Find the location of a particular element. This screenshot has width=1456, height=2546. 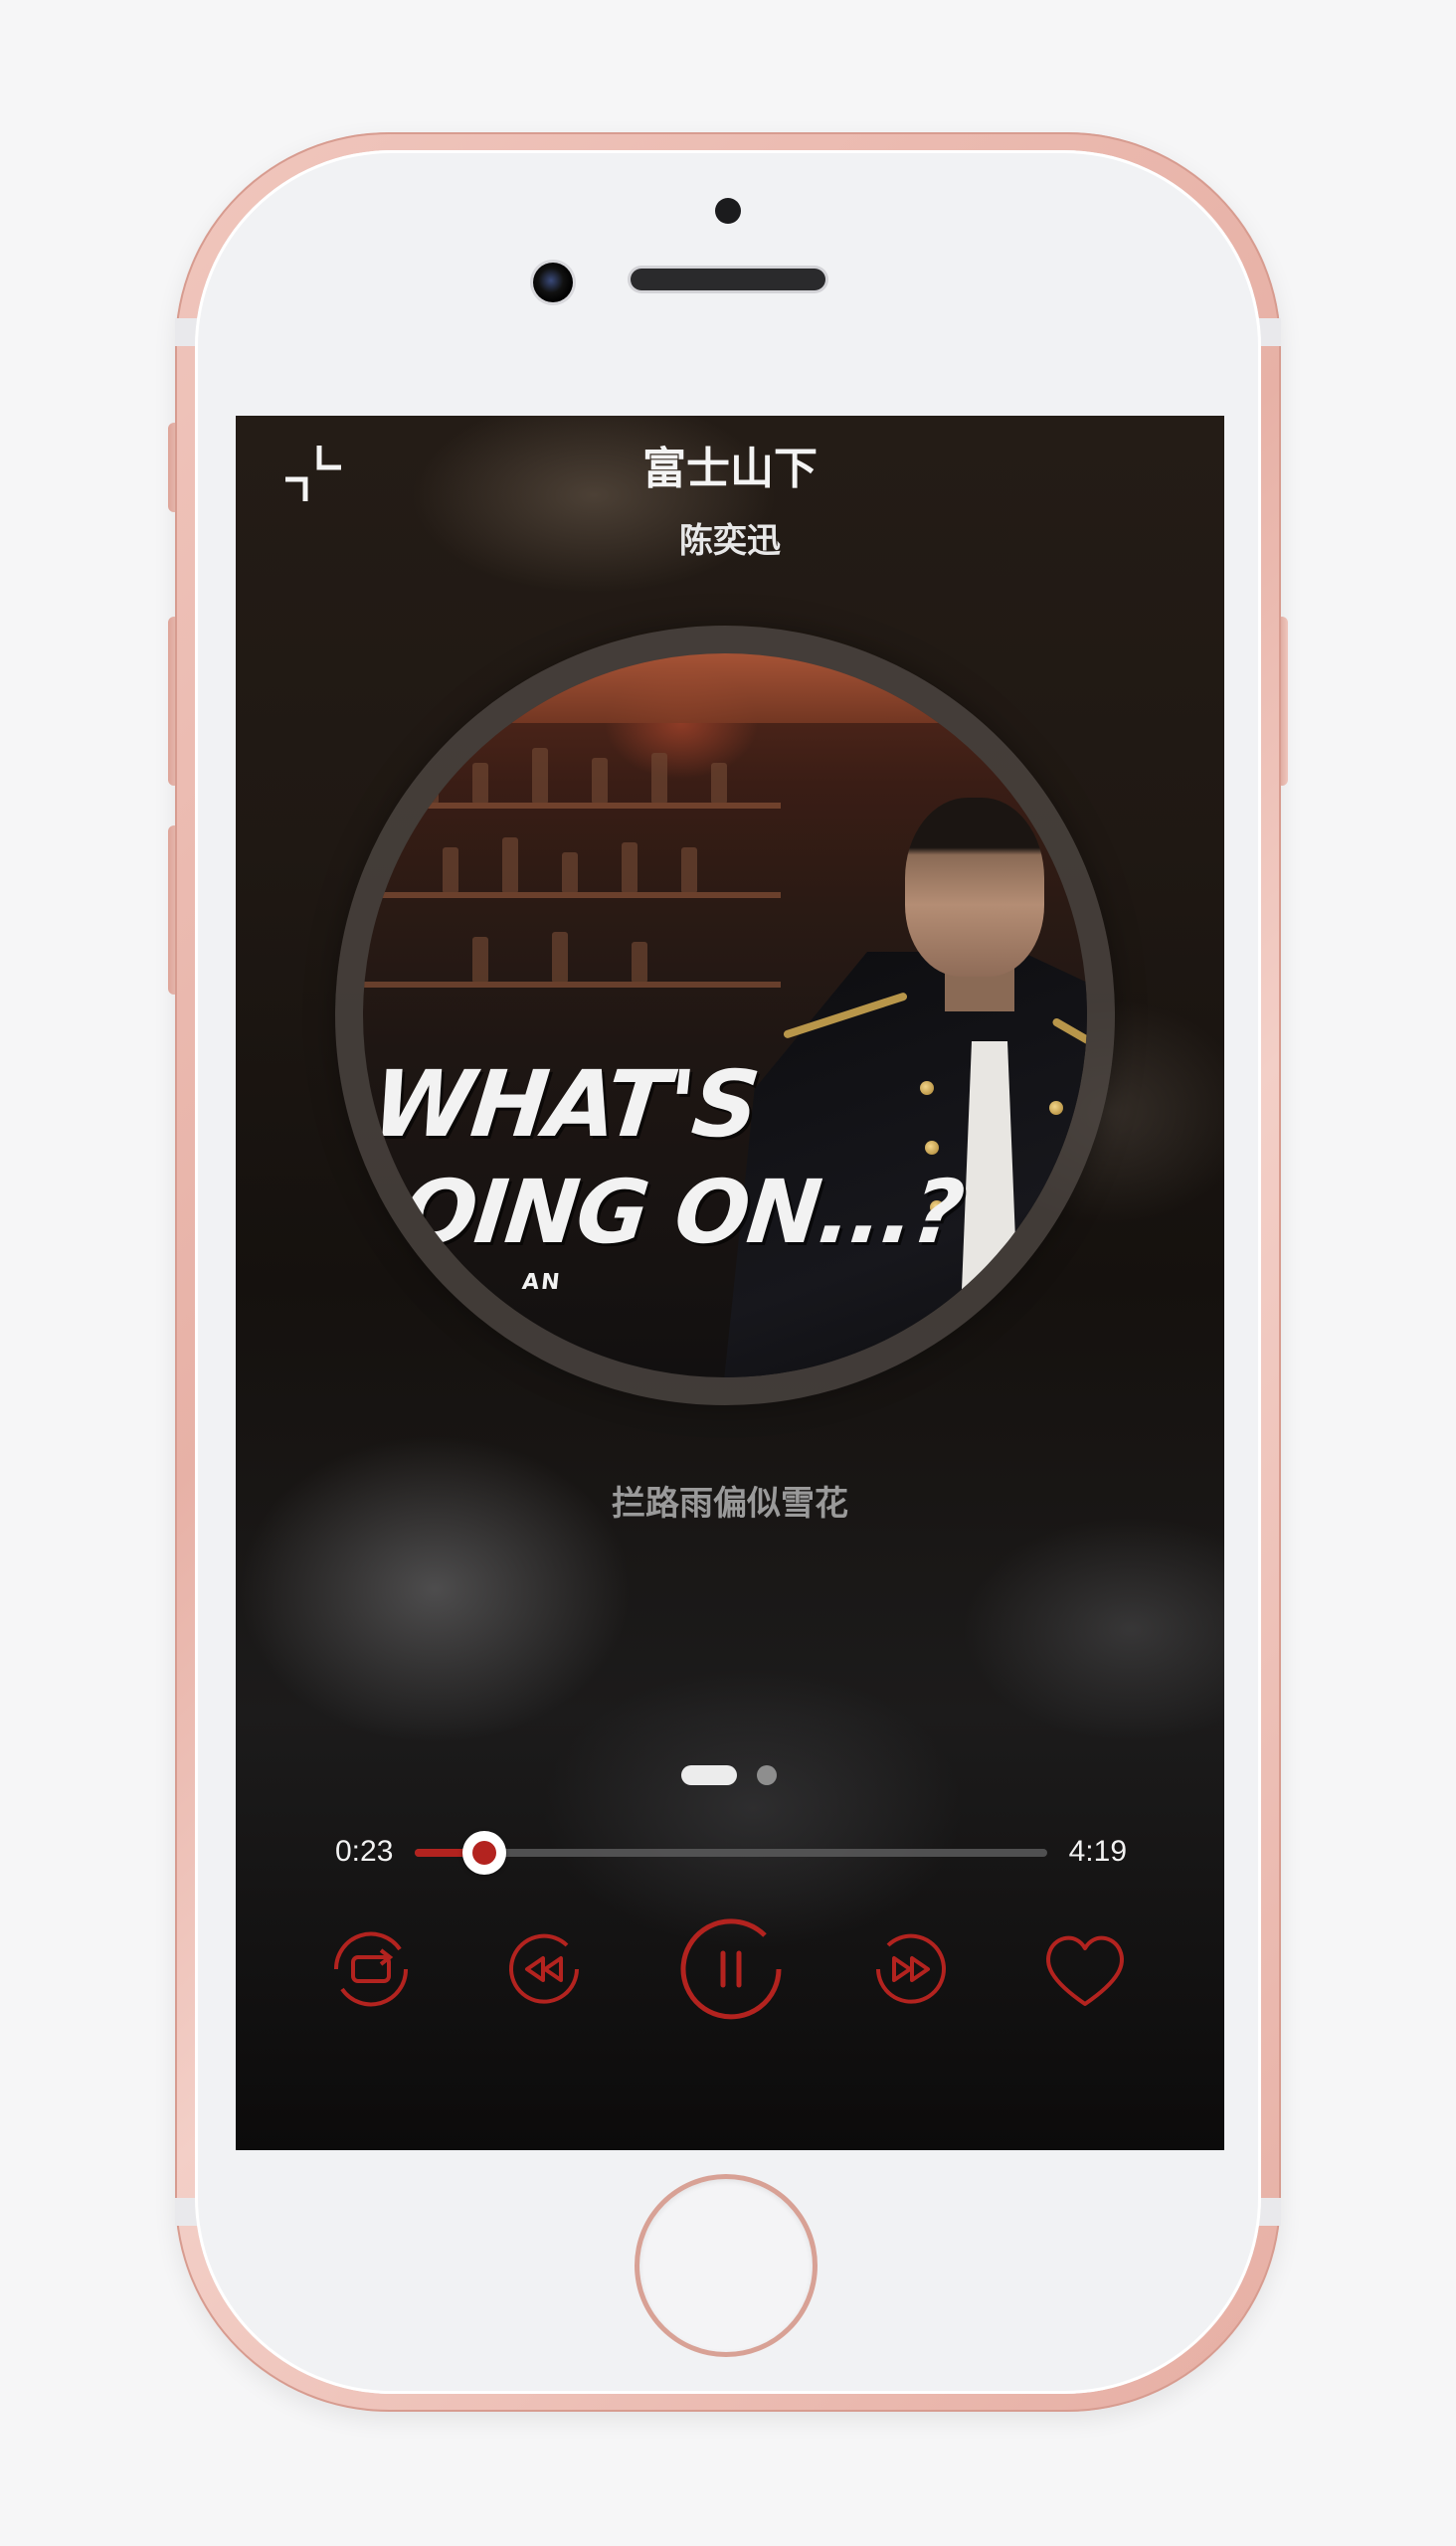

page-dot is located at coordinates (767, 1775).